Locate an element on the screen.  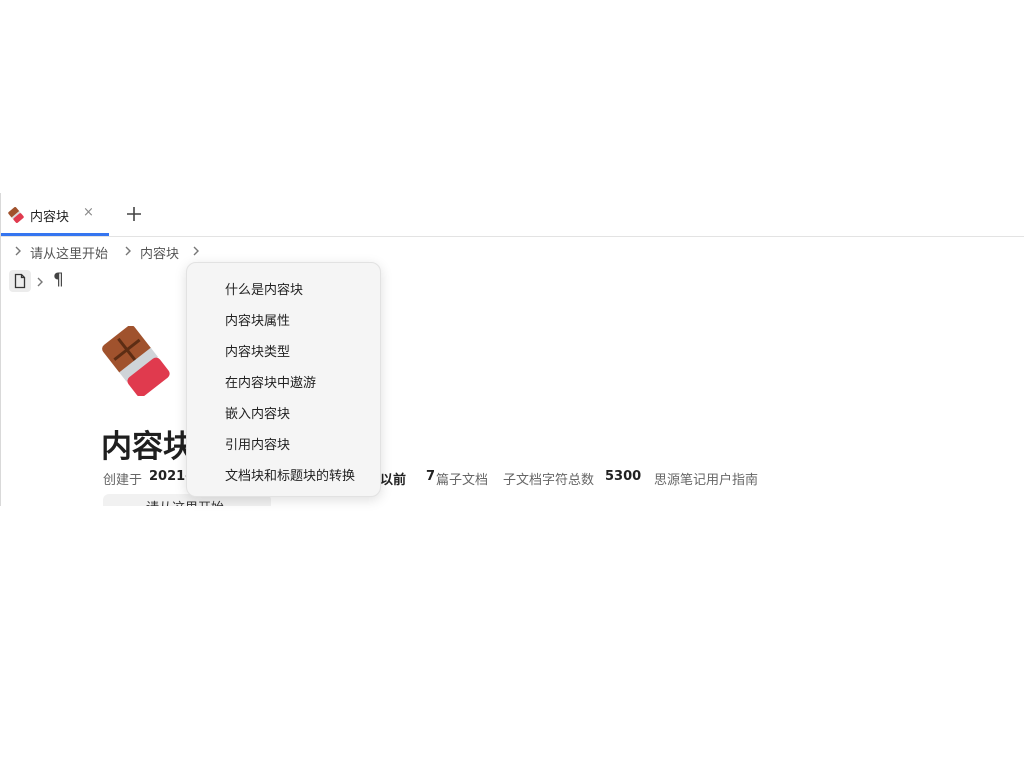
subdoc-label: 篇子文档 is located at coordinates (462, 480).